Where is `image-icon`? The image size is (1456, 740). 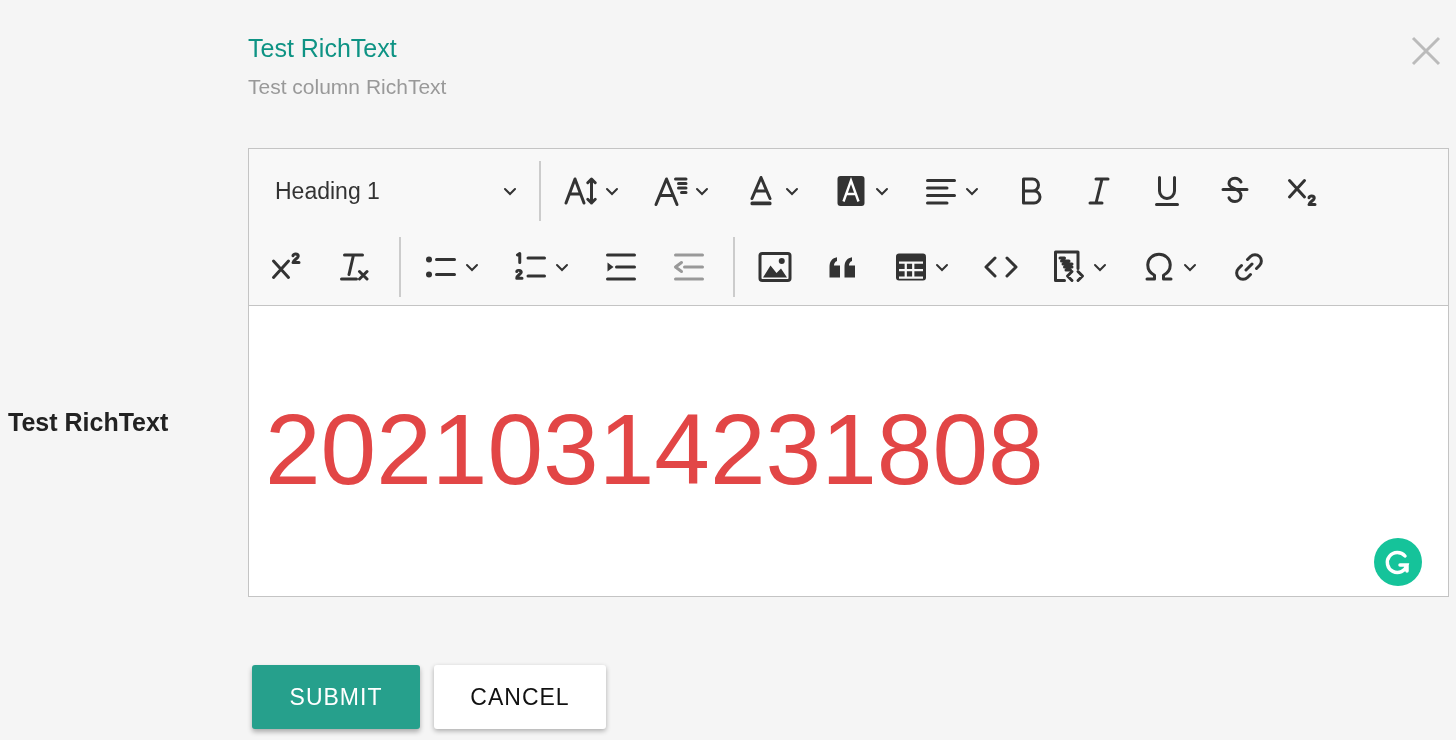
image-icon is located at coordinates (775, 267).